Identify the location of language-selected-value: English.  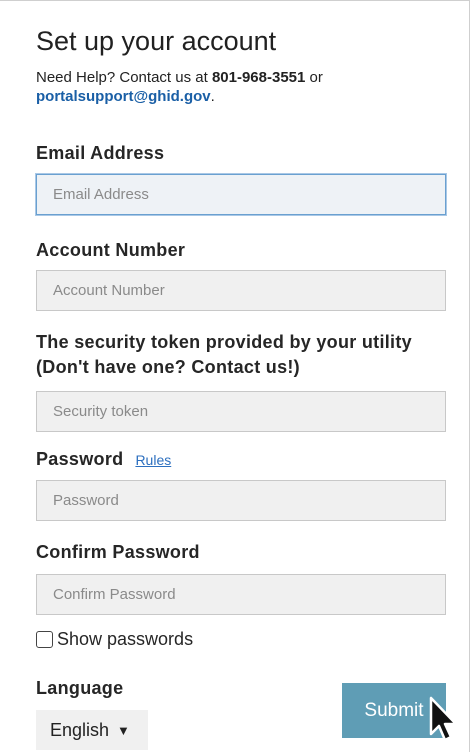
(80, 729).